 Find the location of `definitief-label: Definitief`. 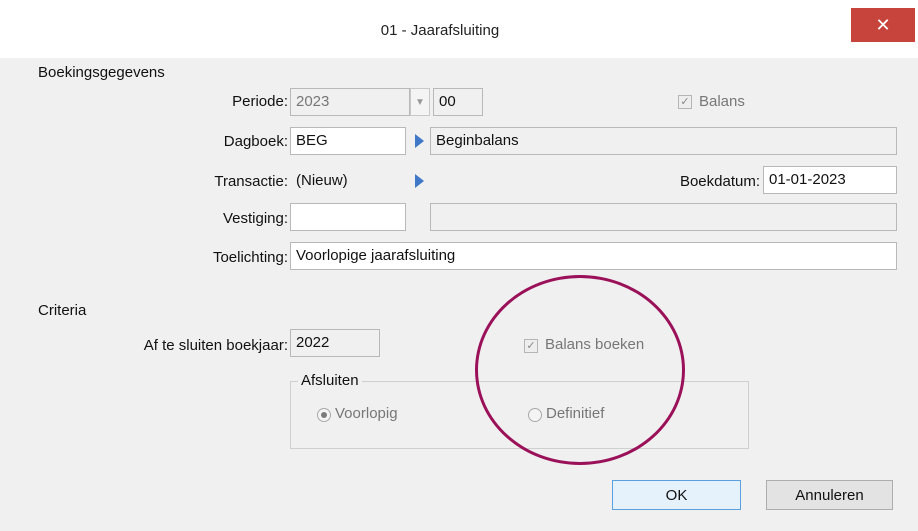

definitief-label: Definitief is located at coordinates (575, 413).